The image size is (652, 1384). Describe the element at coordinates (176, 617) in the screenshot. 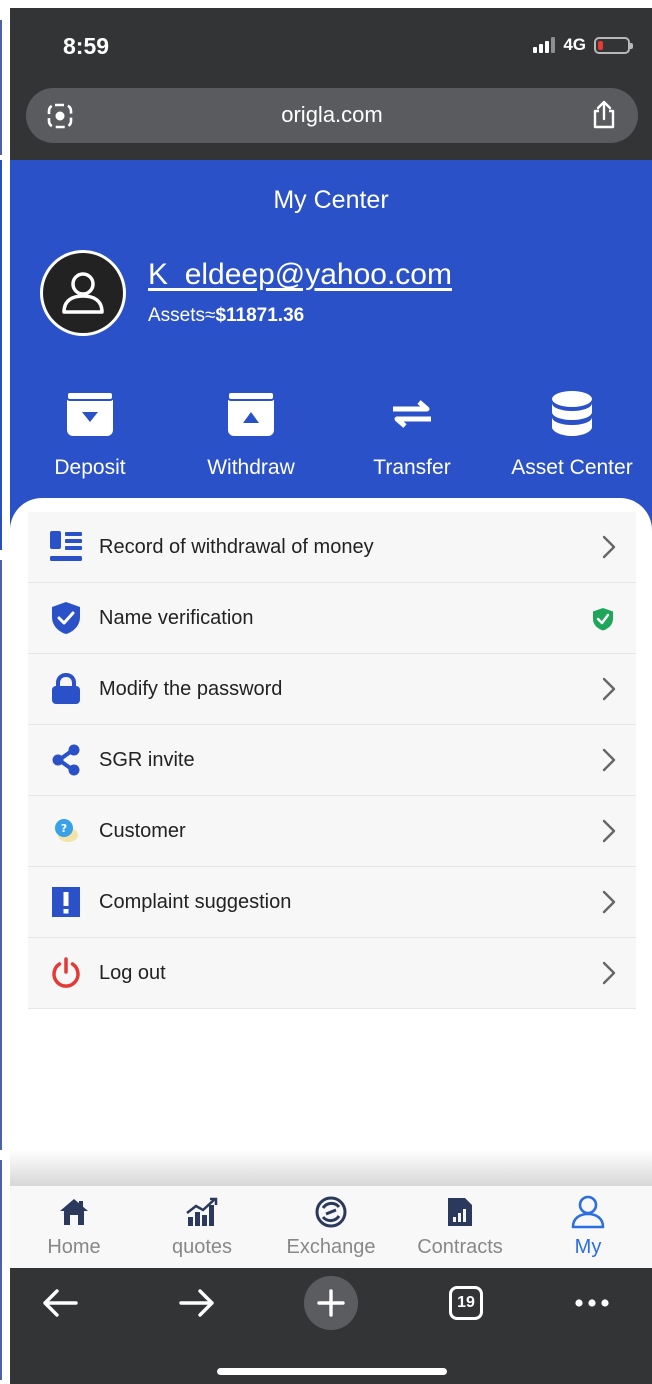

I see `menu-item-label: Name verification` at that location.